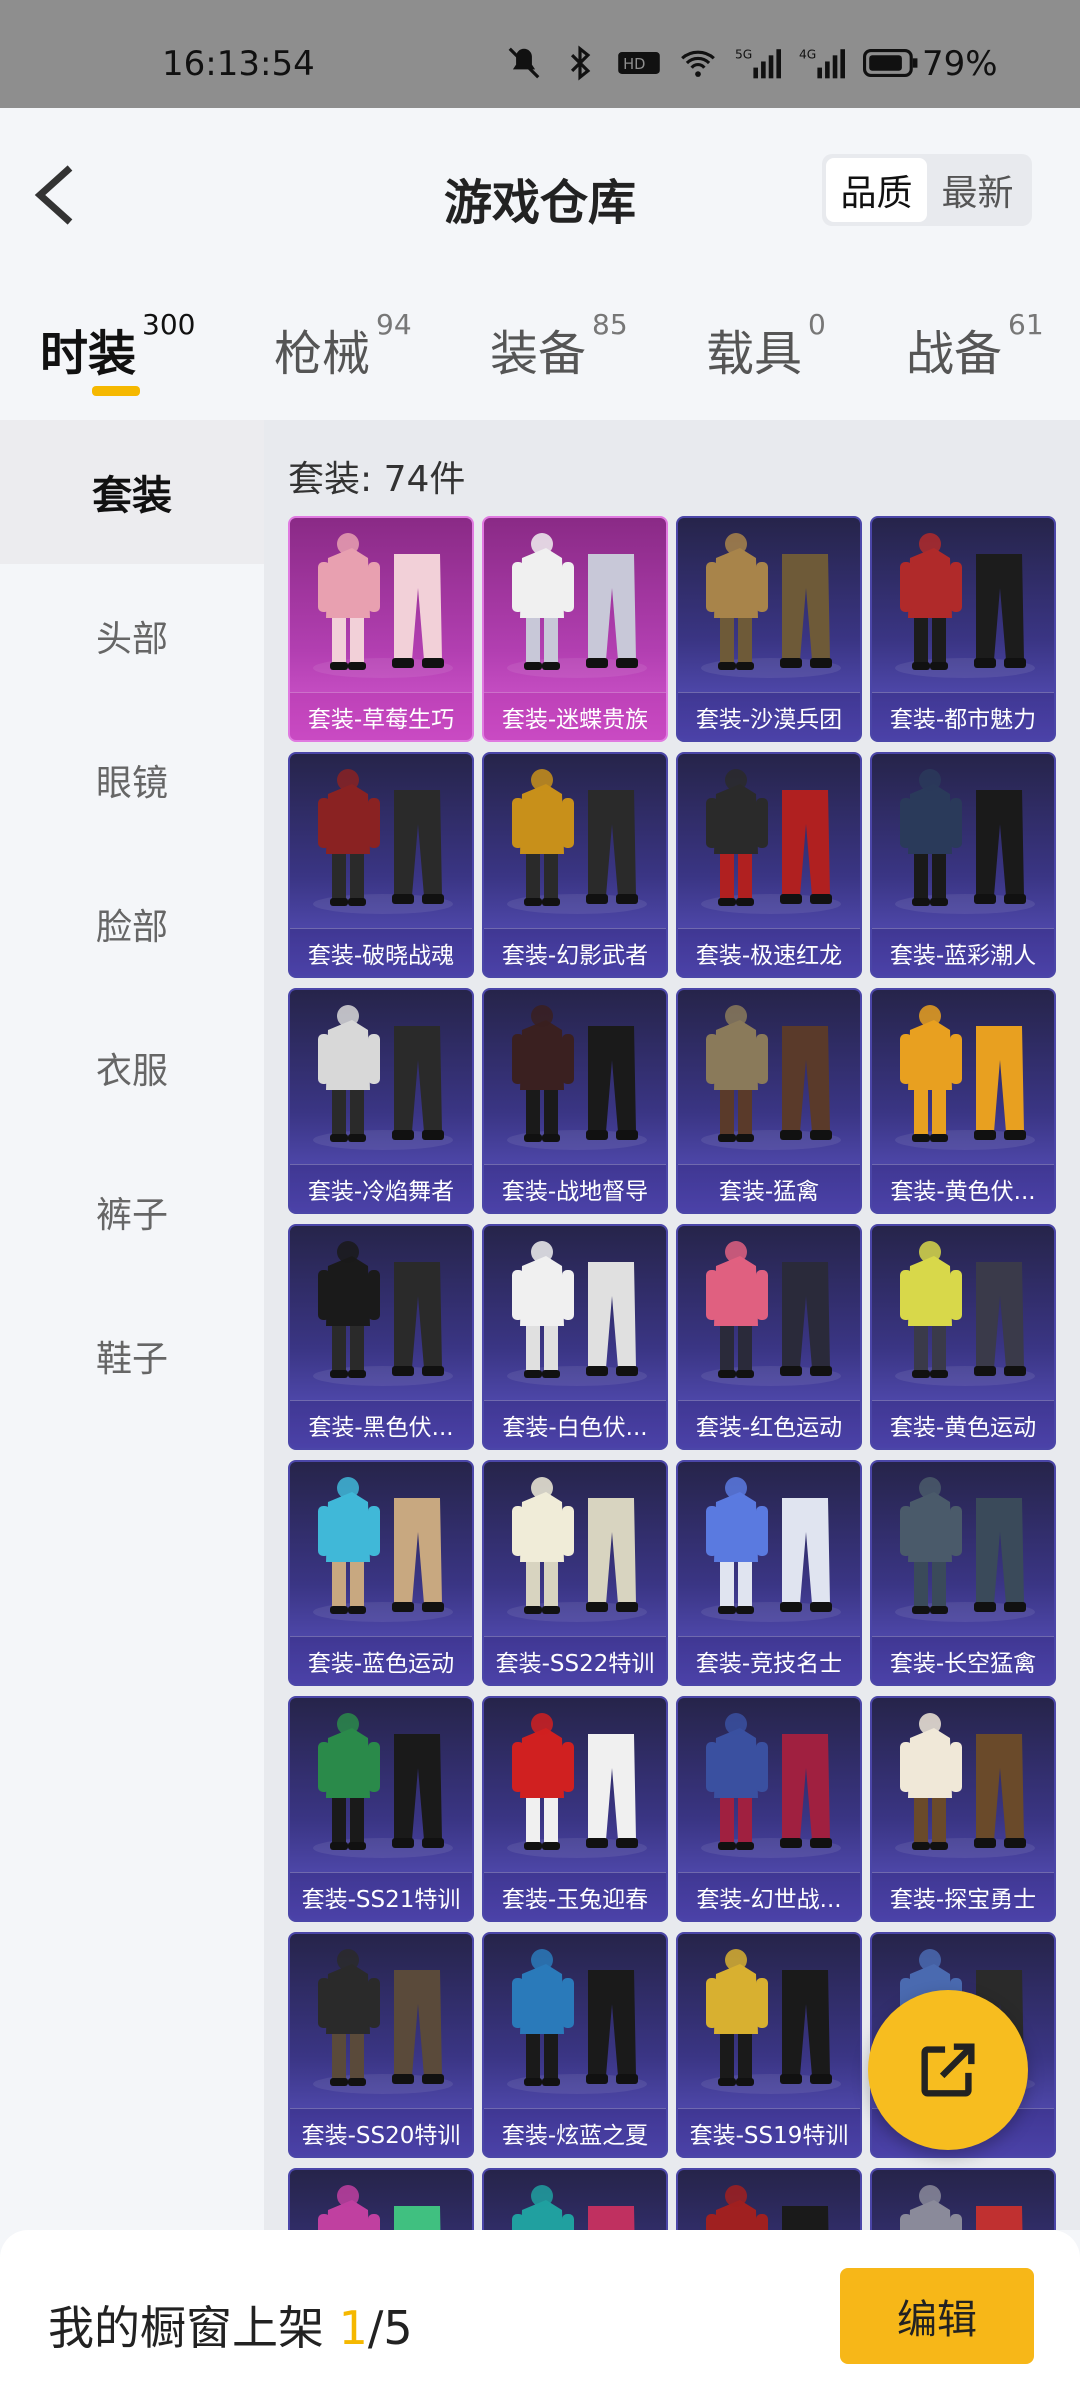 This screenshot has height=2400, width=1080. What do you see at coordinates (169, 324) in the screenshot?
I see `tab-count: 300` at bounding box center [169, 324].